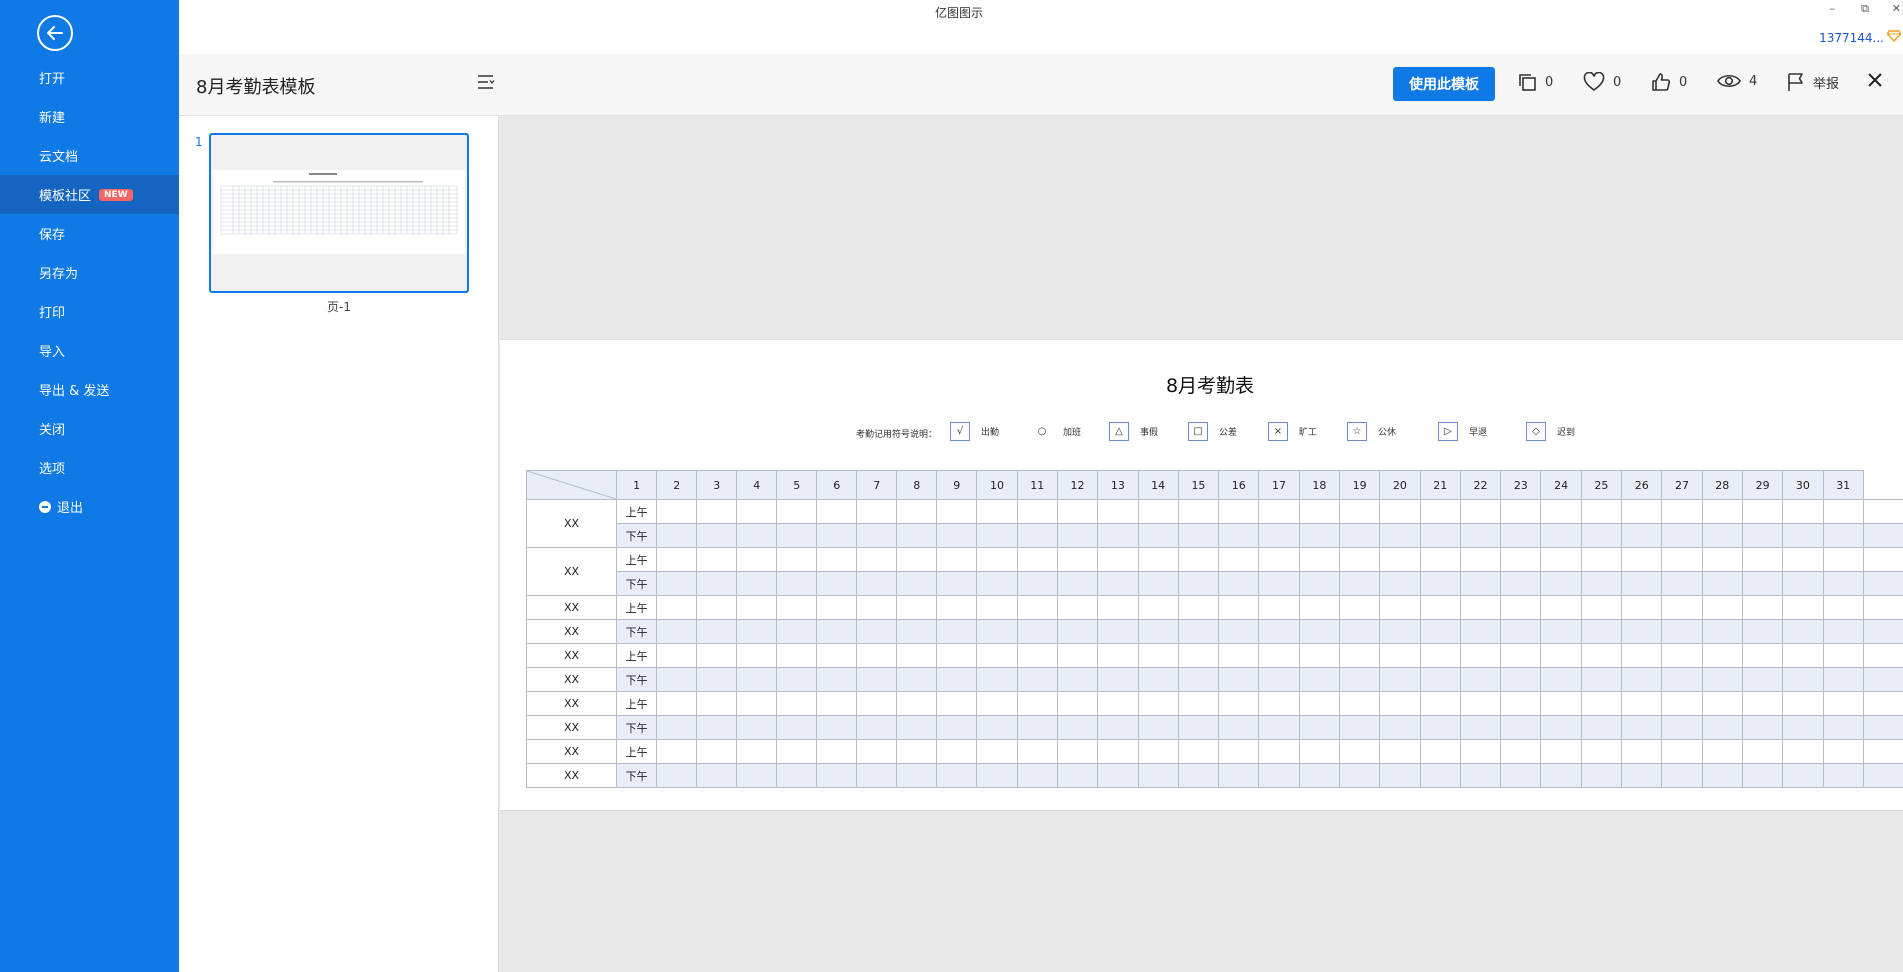  What do you see at coordinates (89, 467) in the screenshot?
I see `sidebar-item-options: 选项` at bounding box center [89, 467].